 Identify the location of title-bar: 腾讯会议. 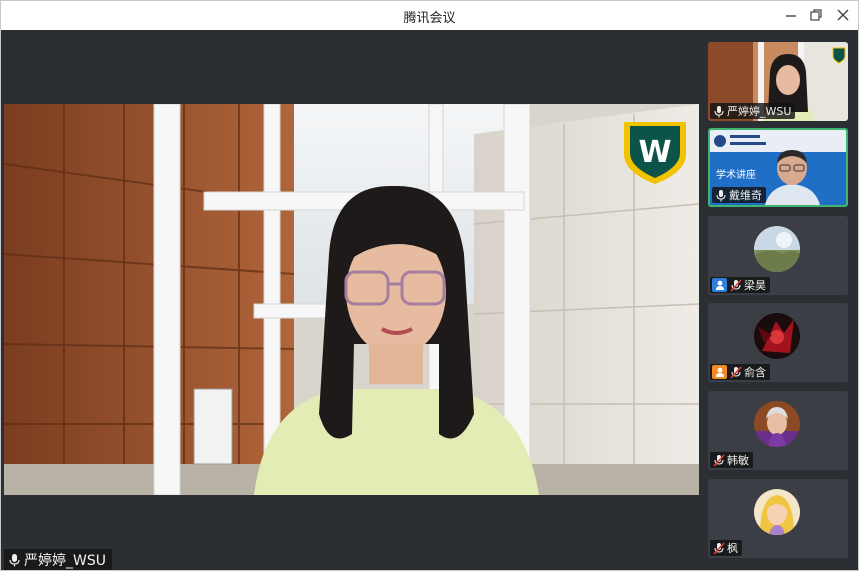
(429, 15).